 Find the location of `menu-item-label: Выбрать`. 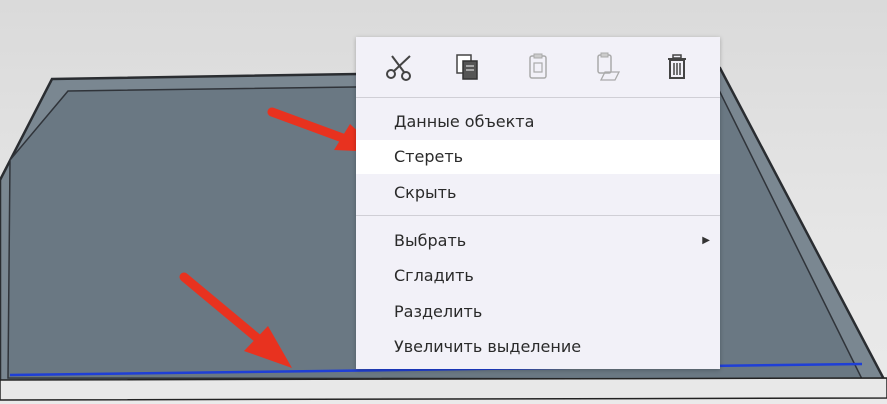

menu-item-label: Выбрать is located at coordinates (430, 240).